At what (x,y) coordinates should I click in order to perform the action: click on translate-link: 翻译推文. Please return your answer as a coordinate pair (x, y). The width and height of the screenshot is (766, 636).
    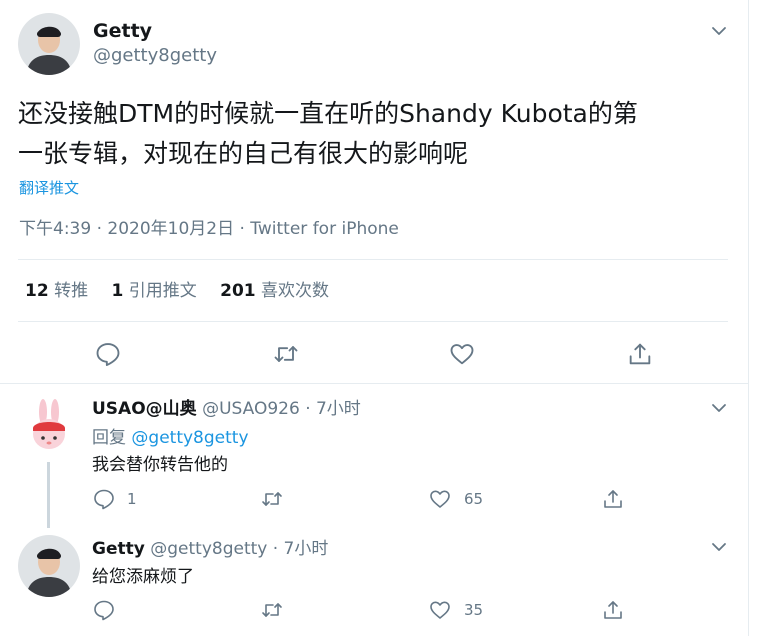
    Looking at the image, I should click on (49, 188).